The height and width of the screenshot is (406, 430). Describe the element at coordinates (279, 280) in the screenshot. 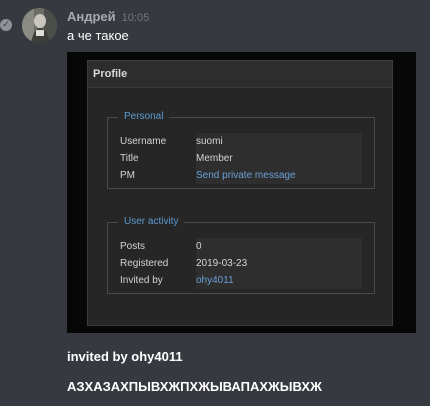

I see `inviter-link: ohy4011` at that location.